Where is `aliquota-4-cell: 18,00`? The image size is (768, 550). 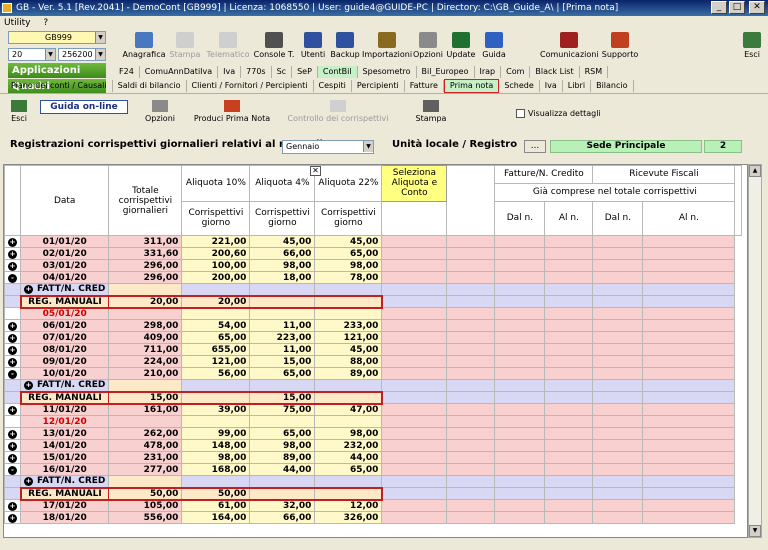
aliquota-4-cell: 18,00 is located at coordinates (282, 277).